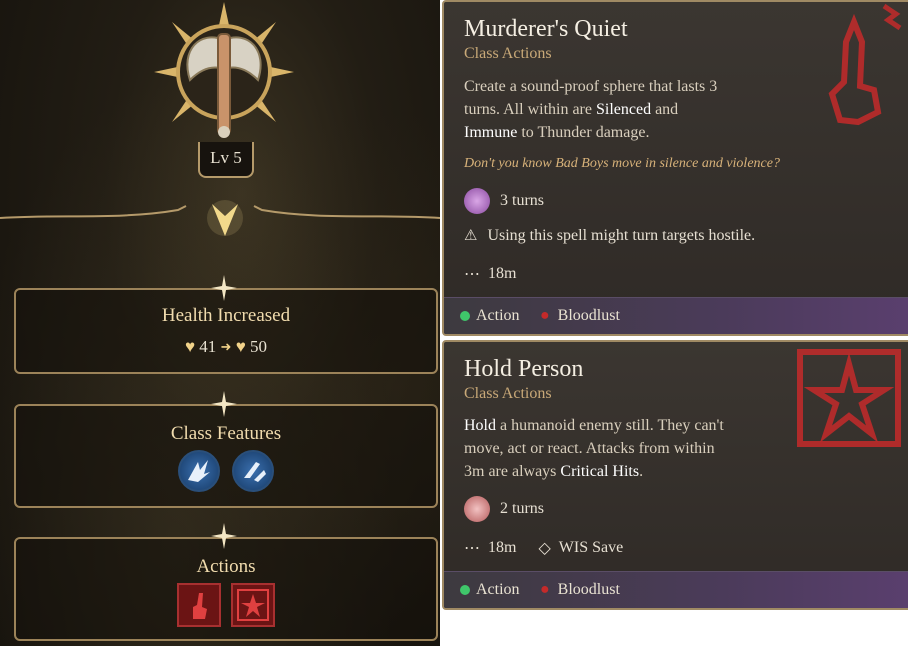 The height and width of the screenshot is (646, 908). What do you see at coordinates (226, 566) in the screenshot?
I see `actions-title: Actions` at bounding box center [226, 566].